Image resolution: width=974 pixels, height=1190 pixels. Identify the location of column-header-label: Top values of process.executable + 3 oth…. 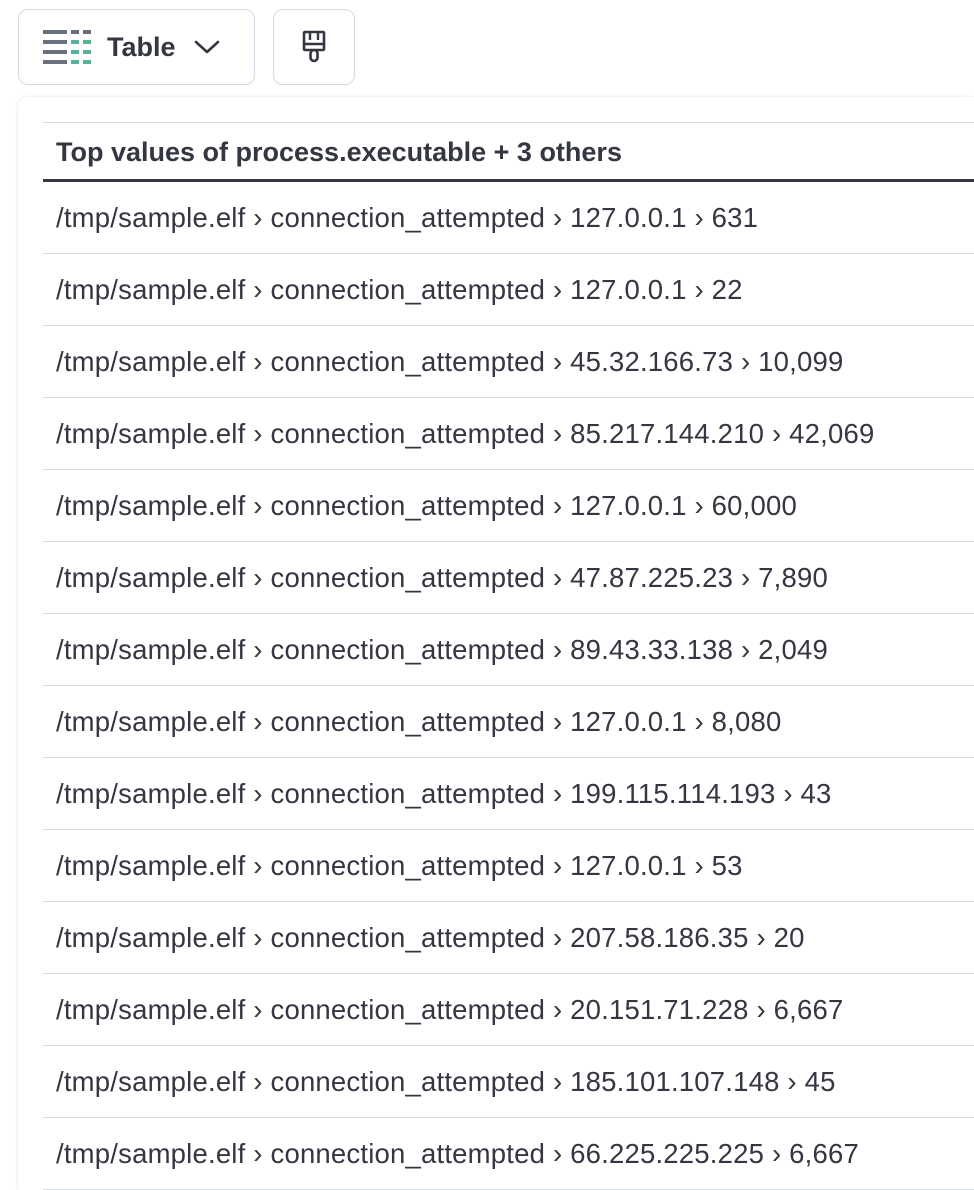
(339, 151).